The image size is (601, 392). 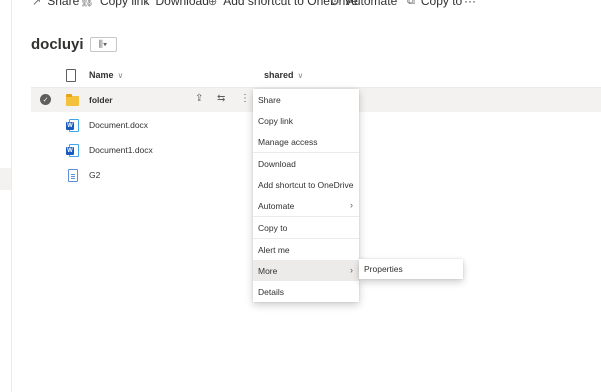 What do you see at coordinates (114, 4) in the screenshot?
I see `command-copy-link-button: ⛓ Copy link` at bounding box center [114, 4].